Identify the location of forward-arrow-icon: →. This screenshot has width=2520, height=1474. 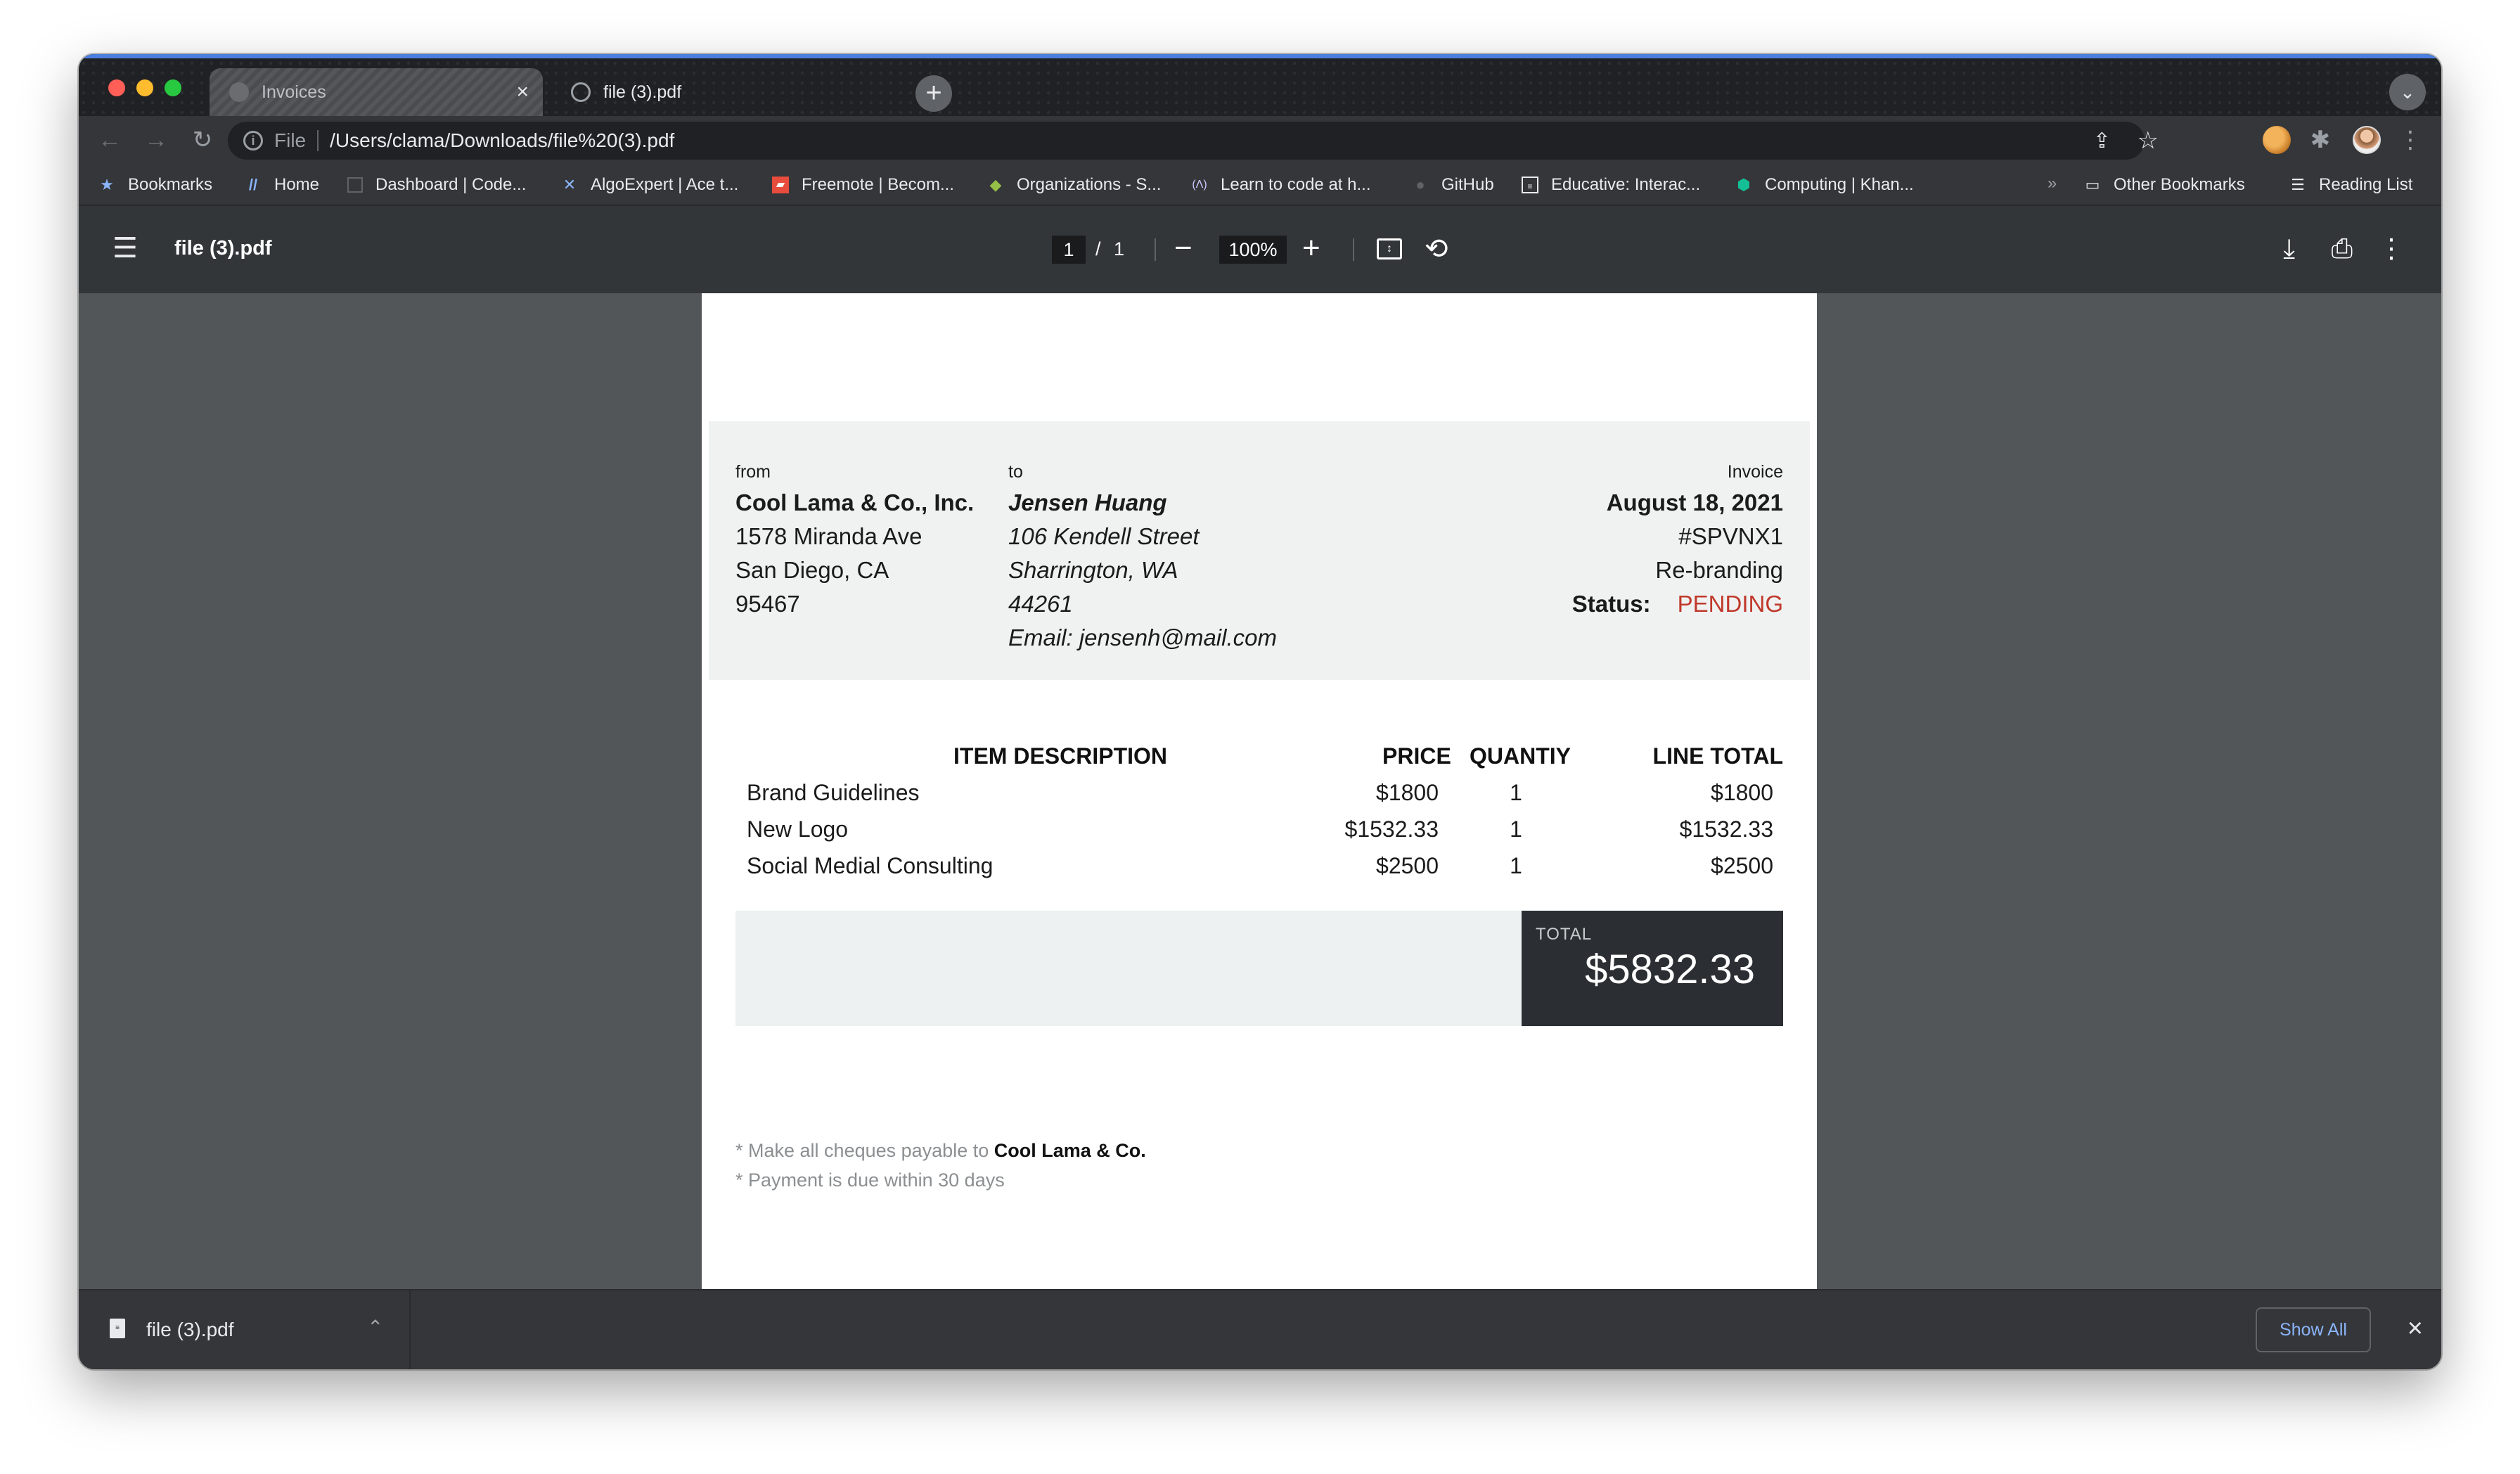
(156, 140).